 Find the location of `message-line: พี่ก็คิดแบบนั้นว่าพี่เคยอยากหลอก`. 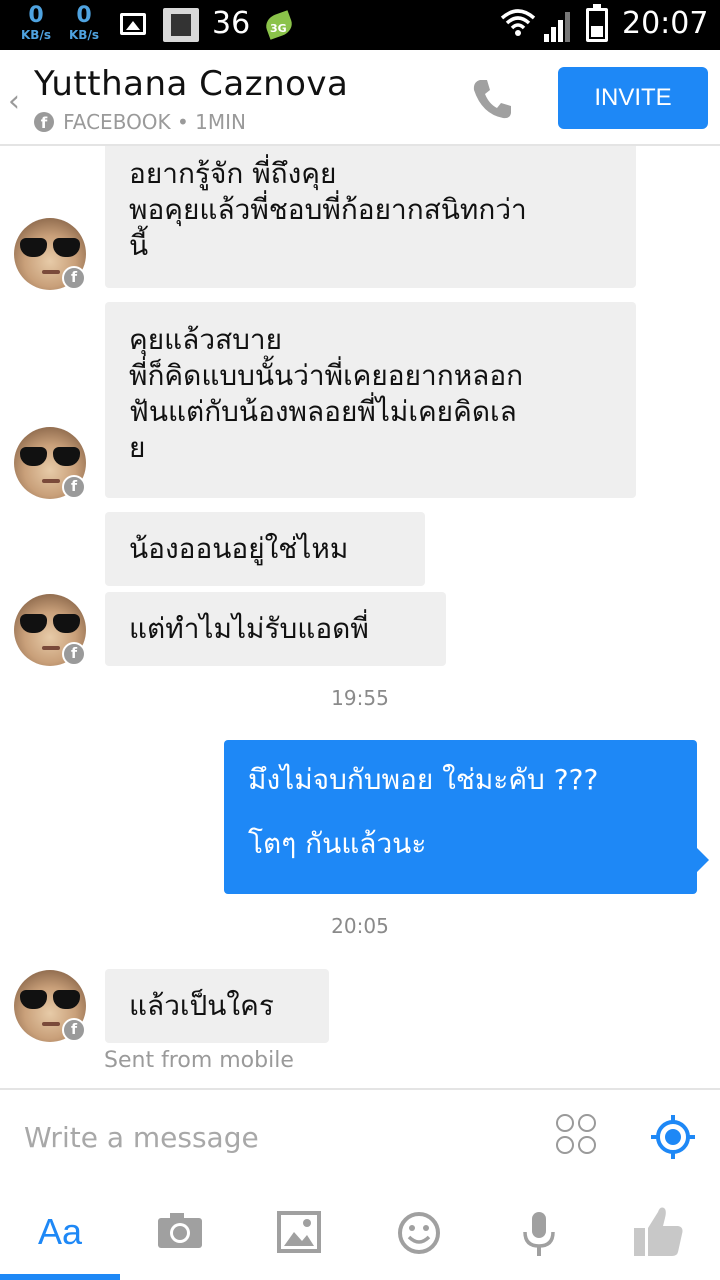

message-line: พี่ก็คิดแบบนั้นว่าพี่เคยอยากหลอก is located at coordinates (326, 375).